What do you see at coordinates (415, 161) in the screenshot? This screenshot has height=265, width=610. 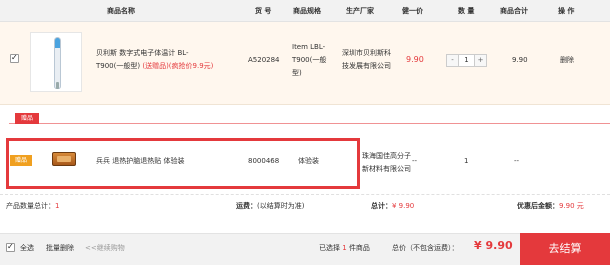 I see `gift-price: --` at bounding box center [415, 161].